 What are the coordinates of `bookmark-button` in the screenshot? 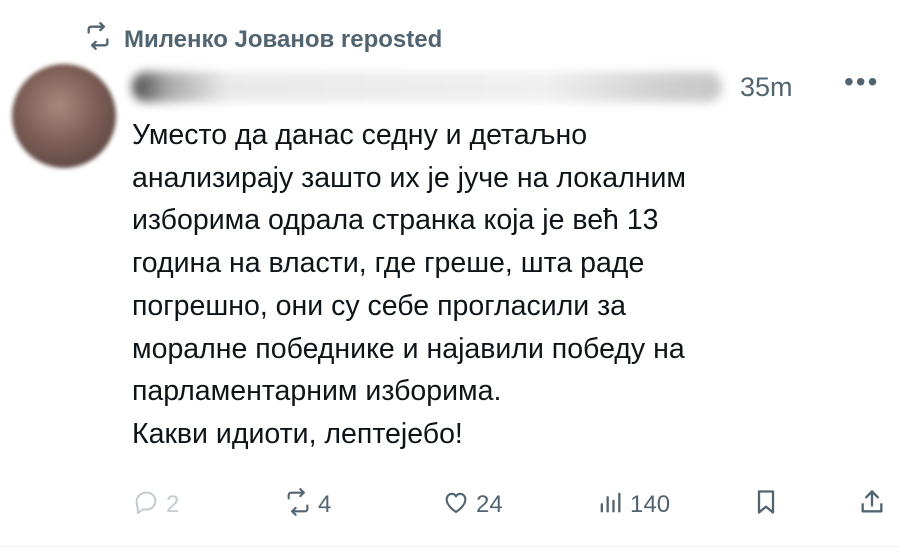 It's located at (766, 505).